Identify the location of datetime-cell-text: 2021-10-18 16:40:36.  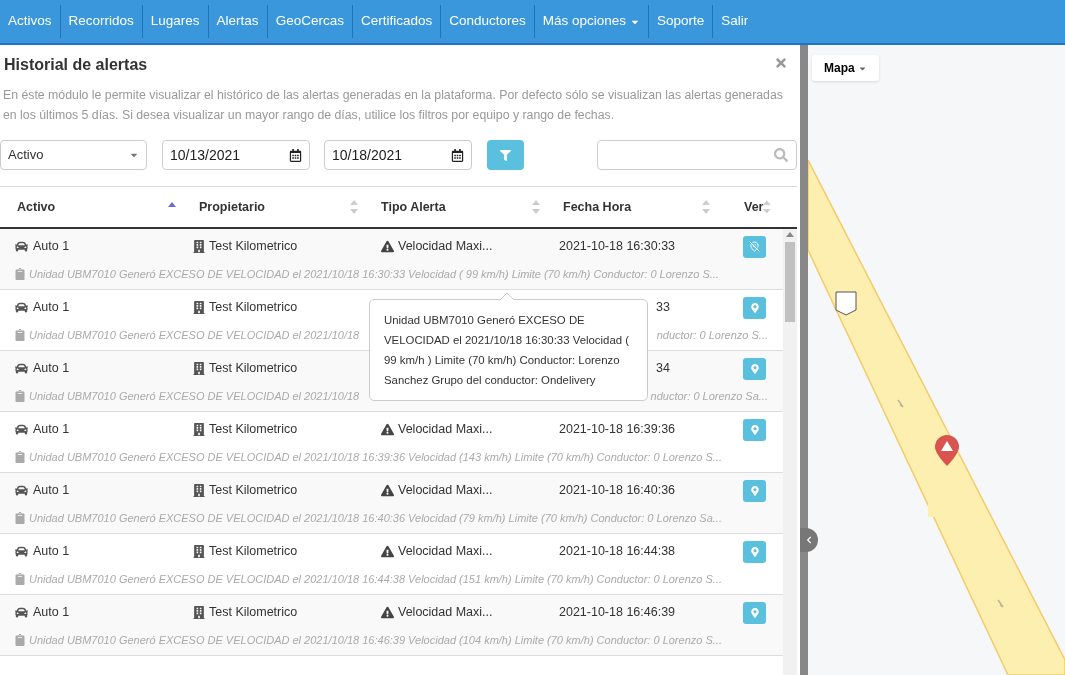
(617, 491).